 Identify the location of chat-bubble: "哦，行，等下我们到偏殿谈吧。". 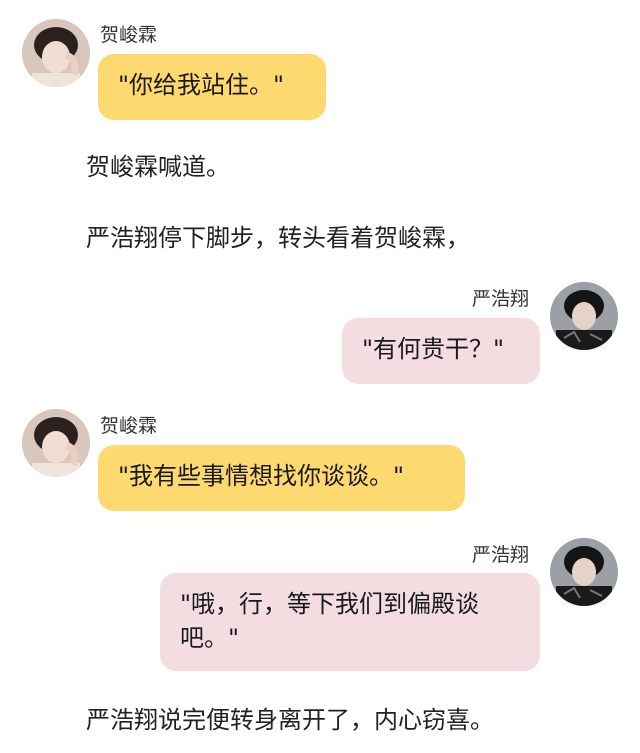
(350, 622).